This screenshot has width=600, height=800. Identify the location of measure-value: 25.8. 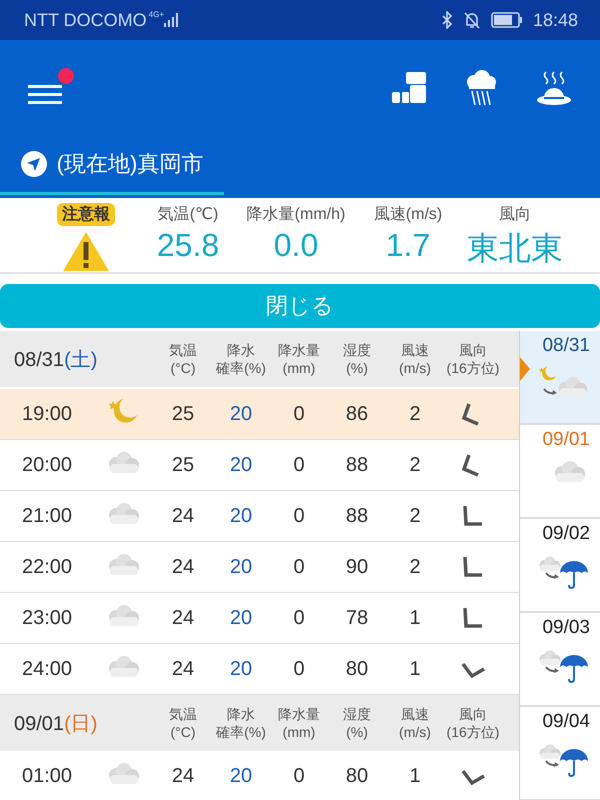
(188, 245).